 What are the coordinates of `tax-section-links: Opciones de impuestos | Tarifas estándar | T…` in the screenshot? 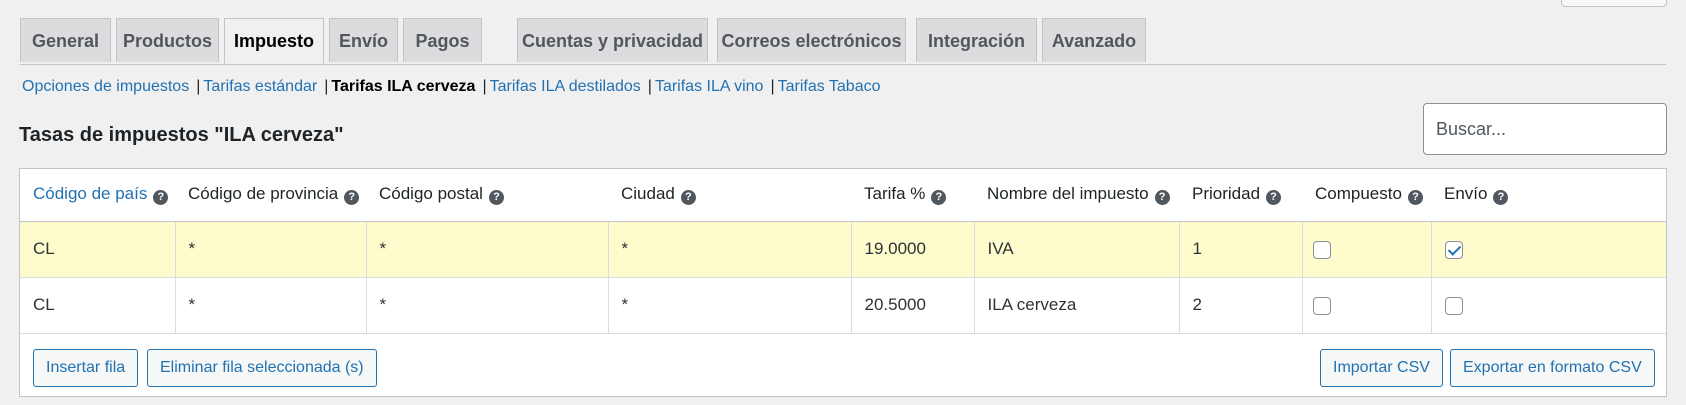 It's located at (451, 87).